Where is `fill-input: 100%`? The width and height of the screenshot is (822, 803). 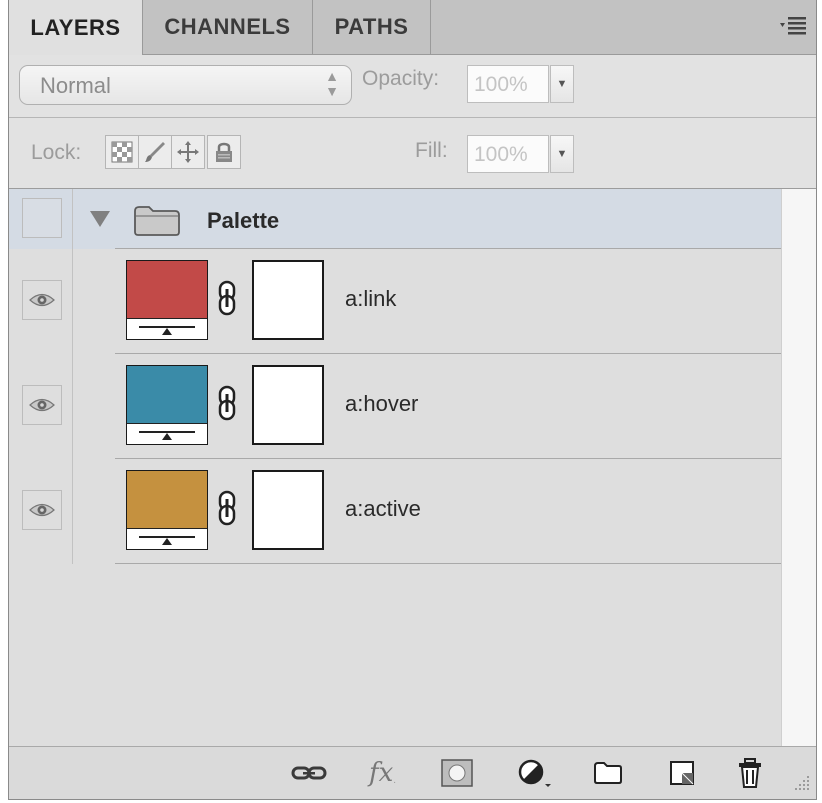
fill-input: 100% is located at coordinates (508, 154).